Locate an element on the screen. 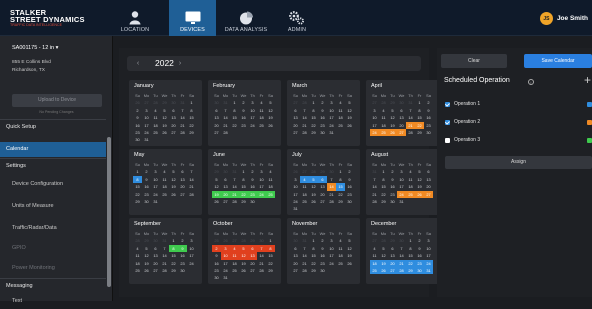 The image size is (592, 309). day-cell: 3 is located at coordinates (261, 171).